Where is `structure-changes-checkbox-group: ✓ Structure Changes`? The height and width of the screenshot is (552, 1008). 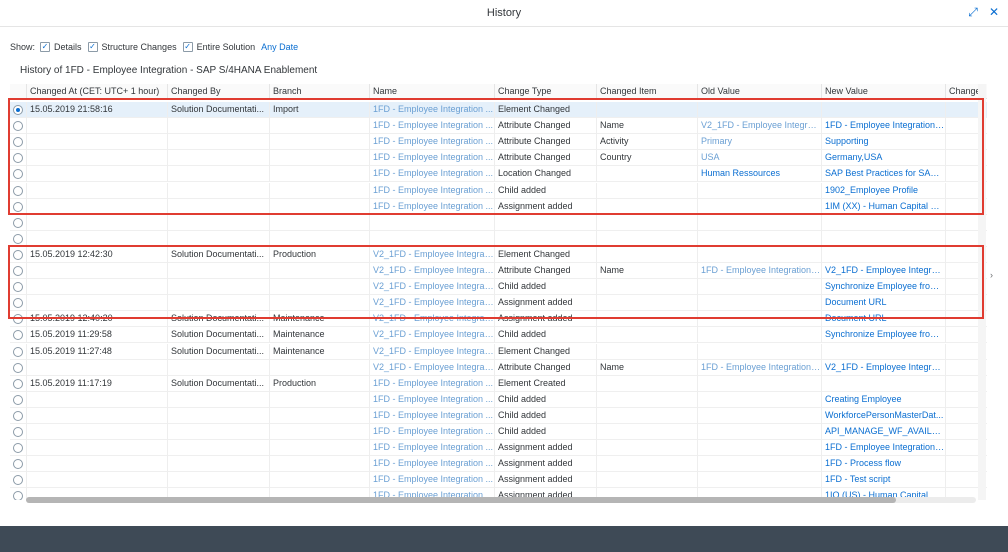 structure-changes-checkbox-group: ✓ Structure Changes is located at coordinates (132, 47).